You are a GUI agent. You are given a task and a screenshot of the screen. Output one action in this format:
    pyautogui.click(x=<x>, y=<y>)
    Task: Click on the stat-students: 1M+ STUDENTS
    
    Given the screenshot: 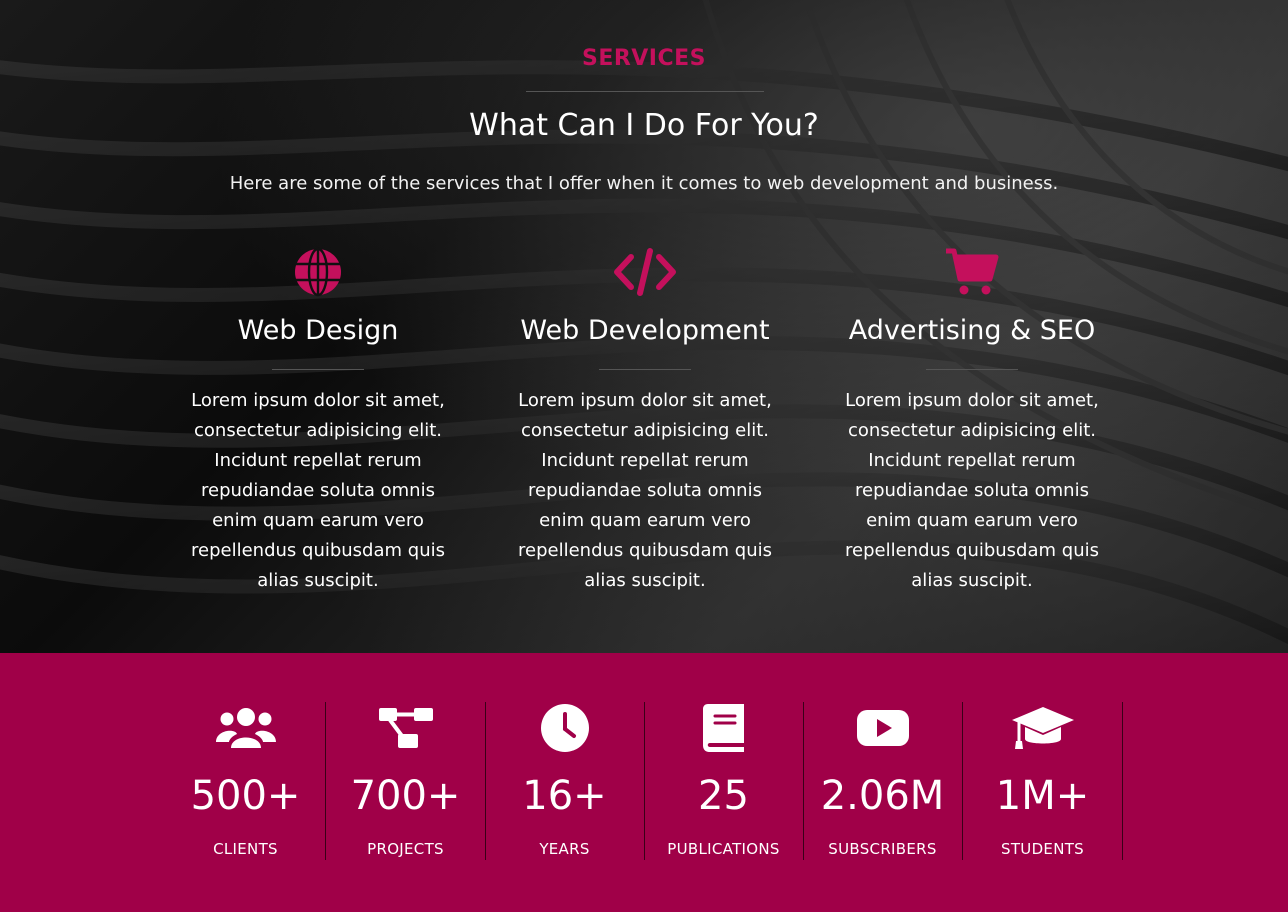 What is the action you would take?
    pyautogui.click(x=1043, y=781)
    